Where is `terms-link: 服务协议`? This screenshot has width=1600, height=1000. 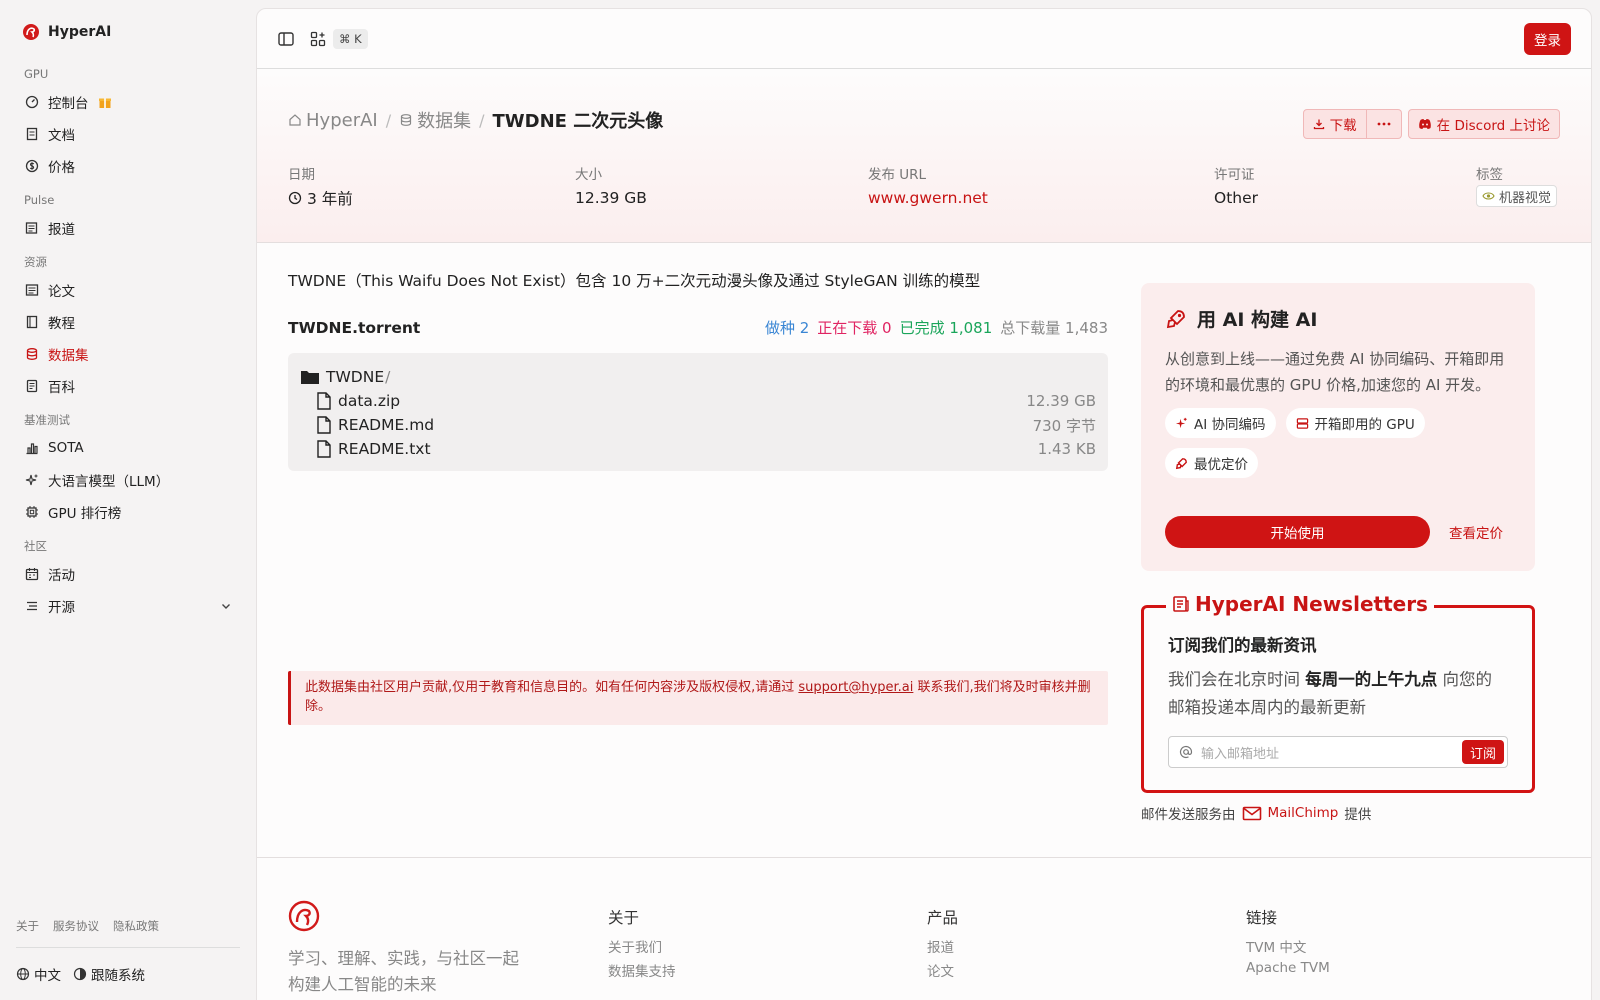
terms-link: 服务协议 is located at coordinates (76, 926).